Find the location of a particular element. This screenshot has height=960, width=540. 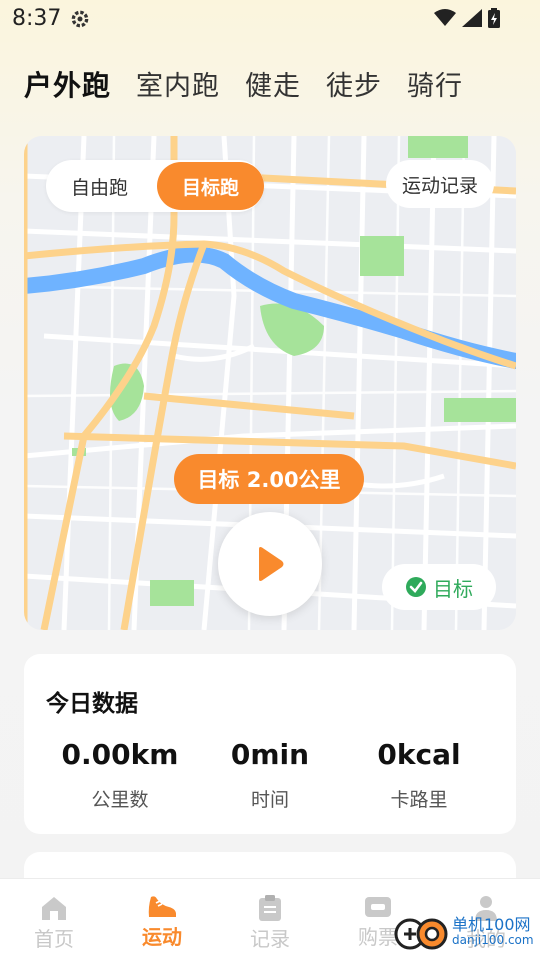

run-mode-toggle: 自由跑 目标跑 is located at coordinates (155, 186).